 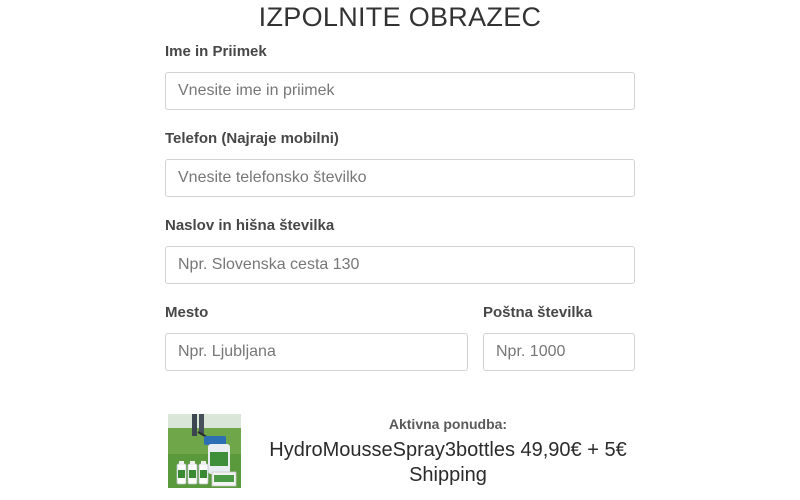 What do you see at coordinates (400, 17) in the screenshot?
I see `form-title: IZPOLNITE OBRAZEC` at bounding box center [400, 17].